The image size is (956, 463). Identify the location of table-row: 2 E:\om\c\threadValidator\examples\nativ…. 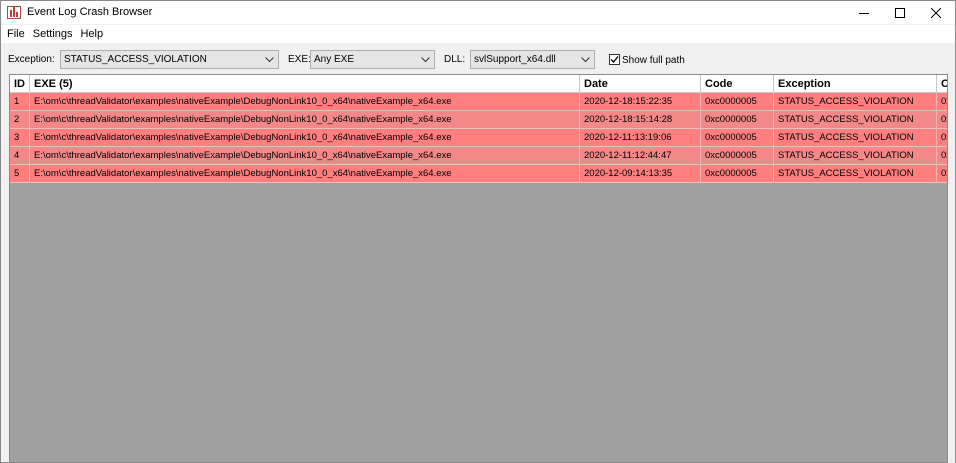
(478, 120).